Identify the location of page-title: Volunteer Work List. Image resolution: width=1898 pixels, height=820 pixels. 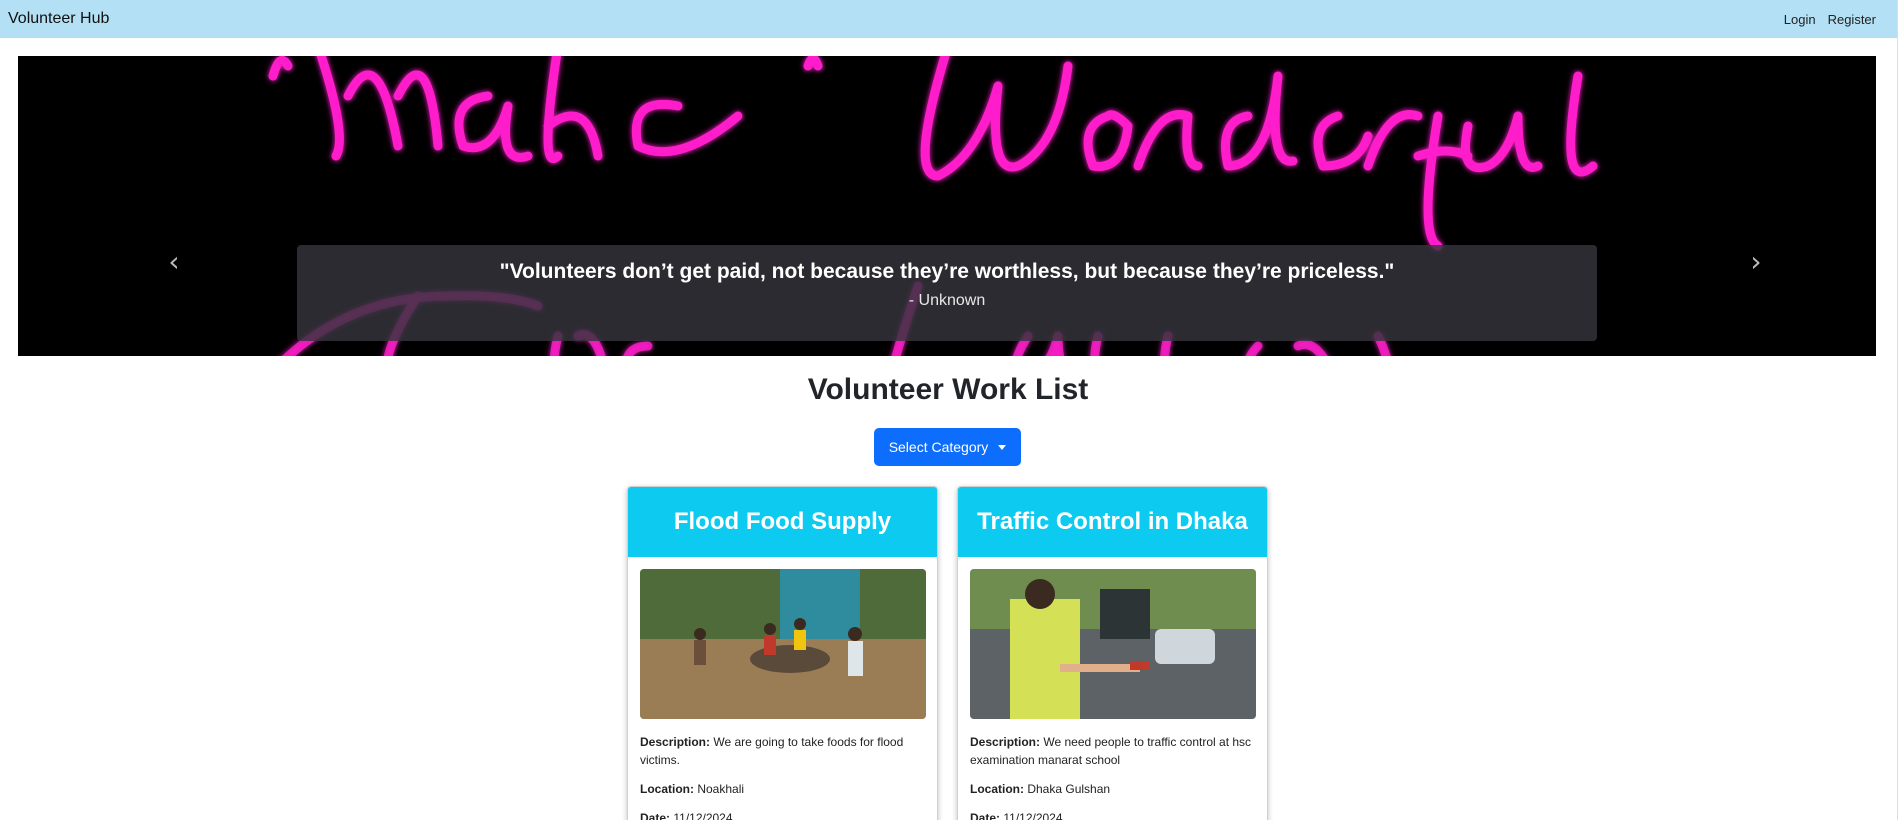
(948, 389).